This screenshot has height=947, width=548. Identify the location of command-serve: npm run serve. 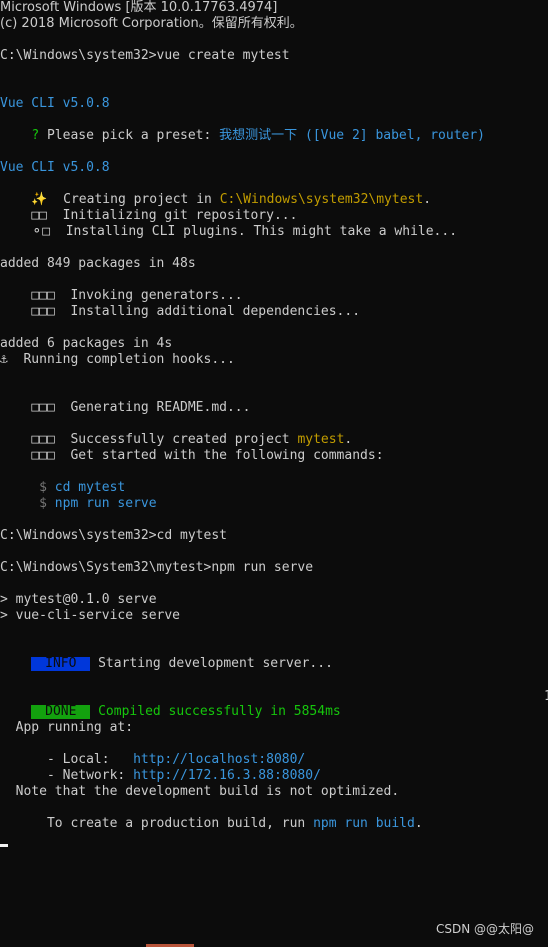
(105, 503).